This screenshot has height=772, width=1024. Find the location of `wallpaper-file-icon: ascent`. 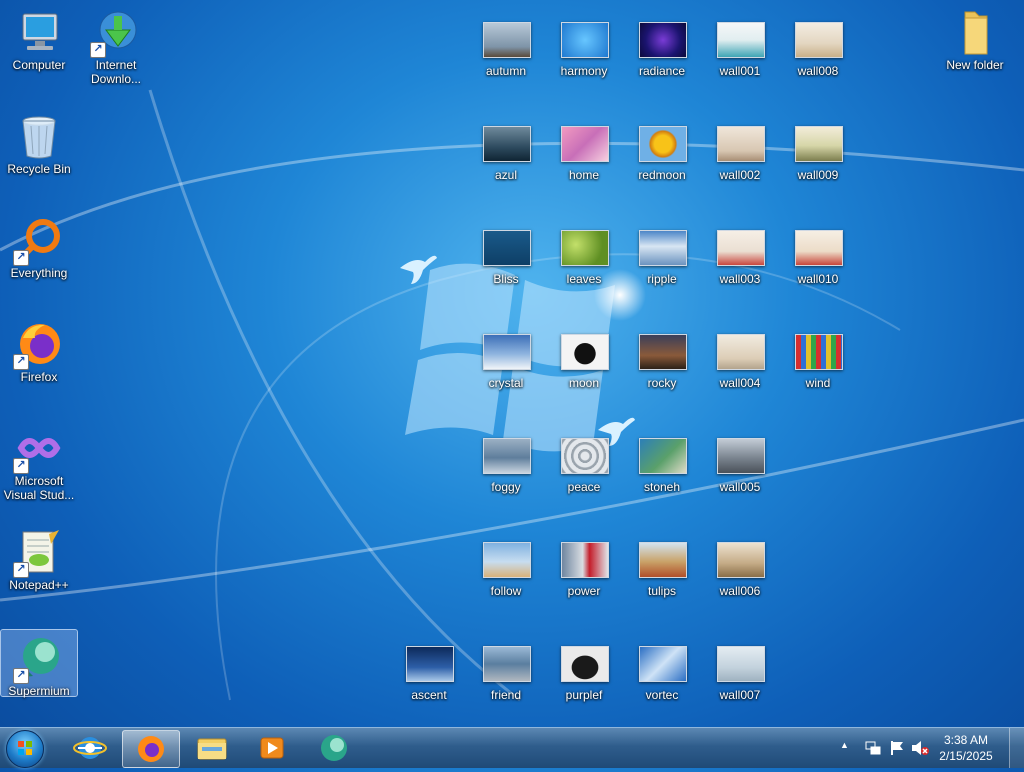

wallpaper-file-icon: ascent is located at coordinates (429, 668).